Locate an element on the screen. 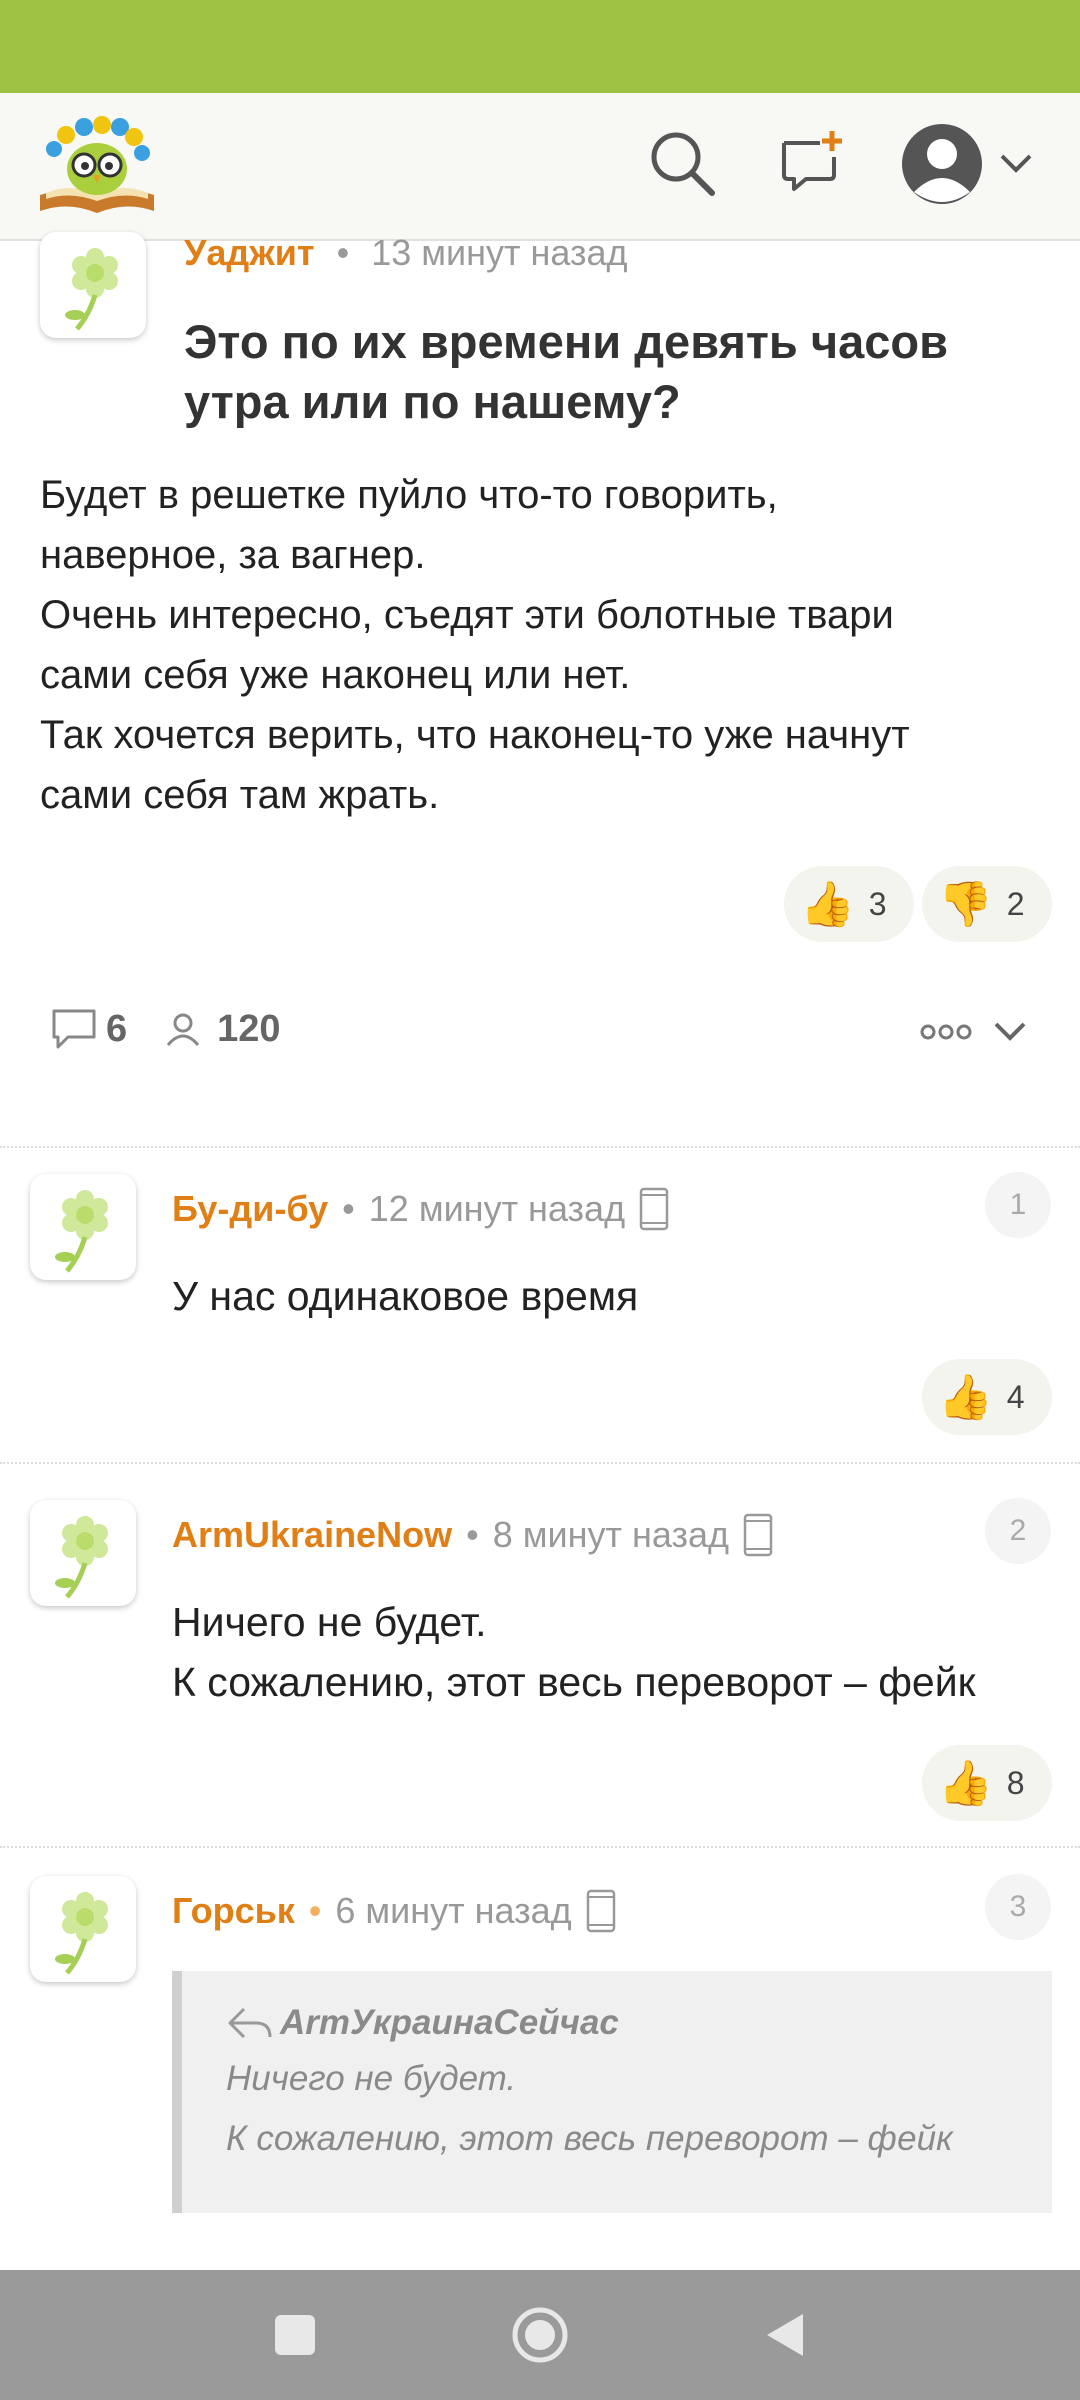  quote-header: АrmУкраинаСейчас is located at coordinates (639, 2023).